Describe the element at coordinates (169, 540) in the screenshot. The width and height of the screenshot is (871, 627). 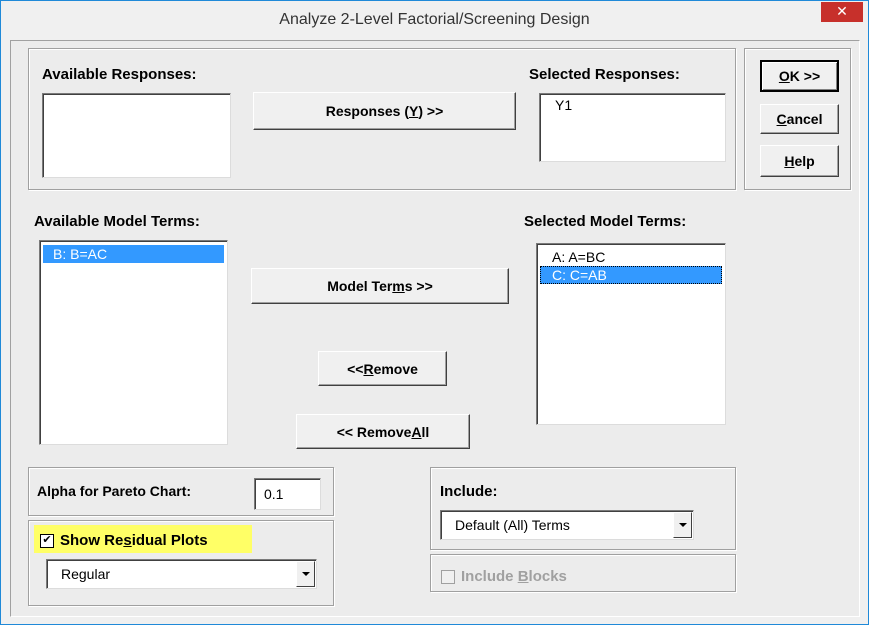
I see `residual-label-post: idual Plots` at that location.